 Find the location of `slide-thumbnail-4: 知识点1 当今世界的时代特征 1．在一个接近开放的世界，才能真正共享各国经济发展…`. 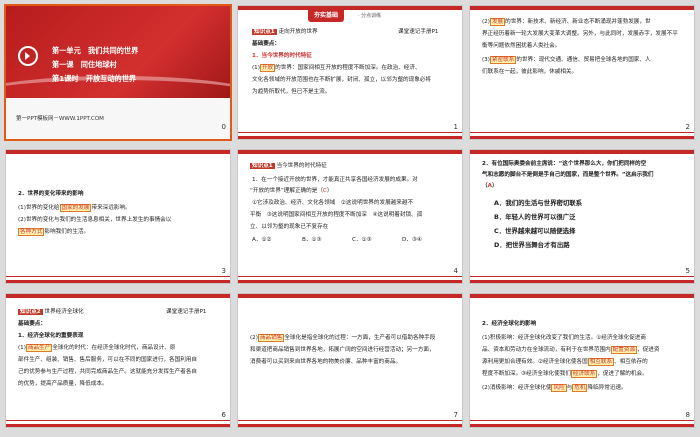

slide-thumbnail-4: 知识点1 当今世界的时代特征 1．在一个接近开放的世界，才能真正共享各国经济发展… is located at coordinates (350, 216).